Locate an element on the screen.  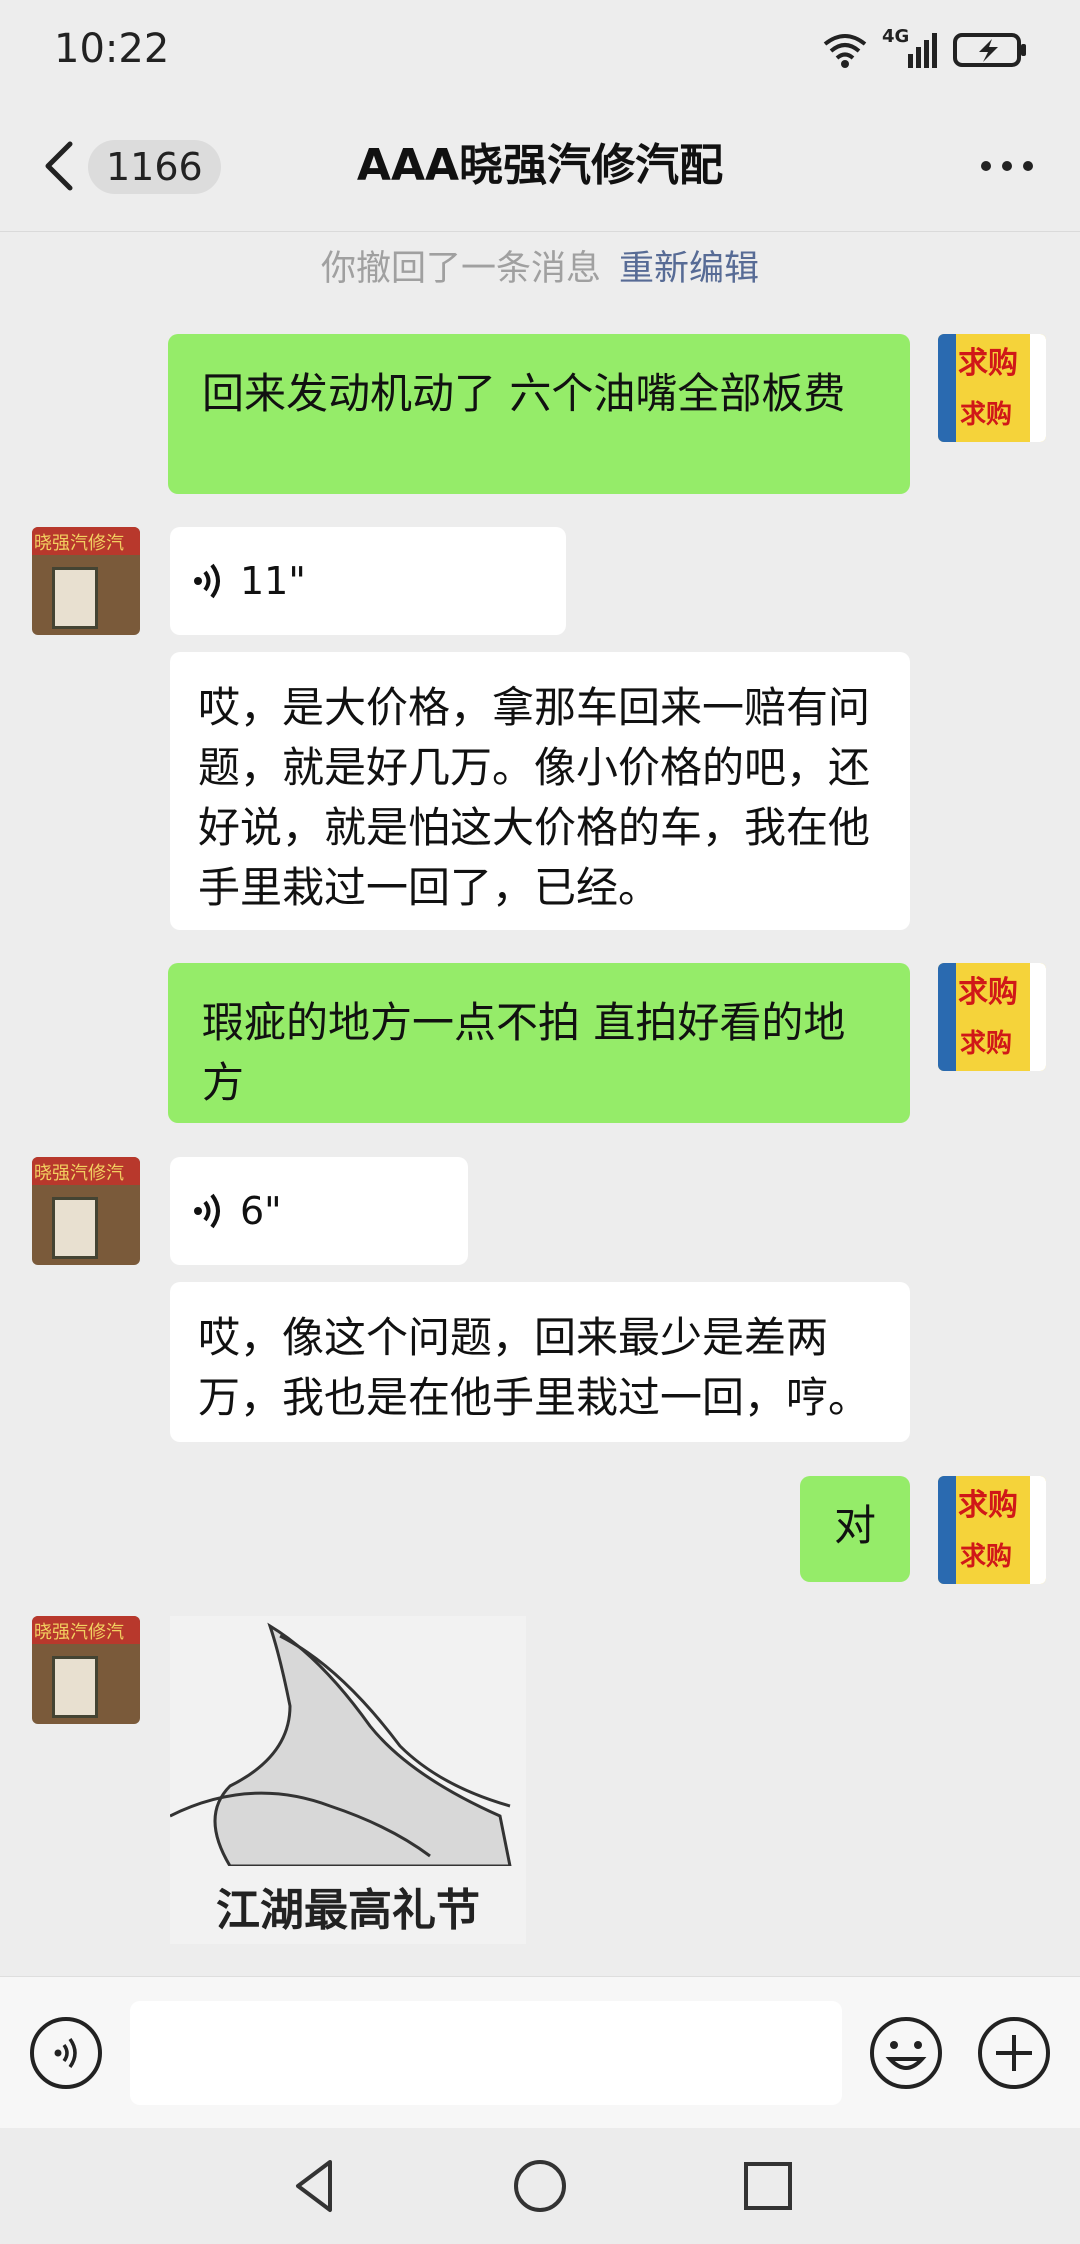
chat-header: AAA晓强汽修汽配 1166 is located at coordinates (540, 166).